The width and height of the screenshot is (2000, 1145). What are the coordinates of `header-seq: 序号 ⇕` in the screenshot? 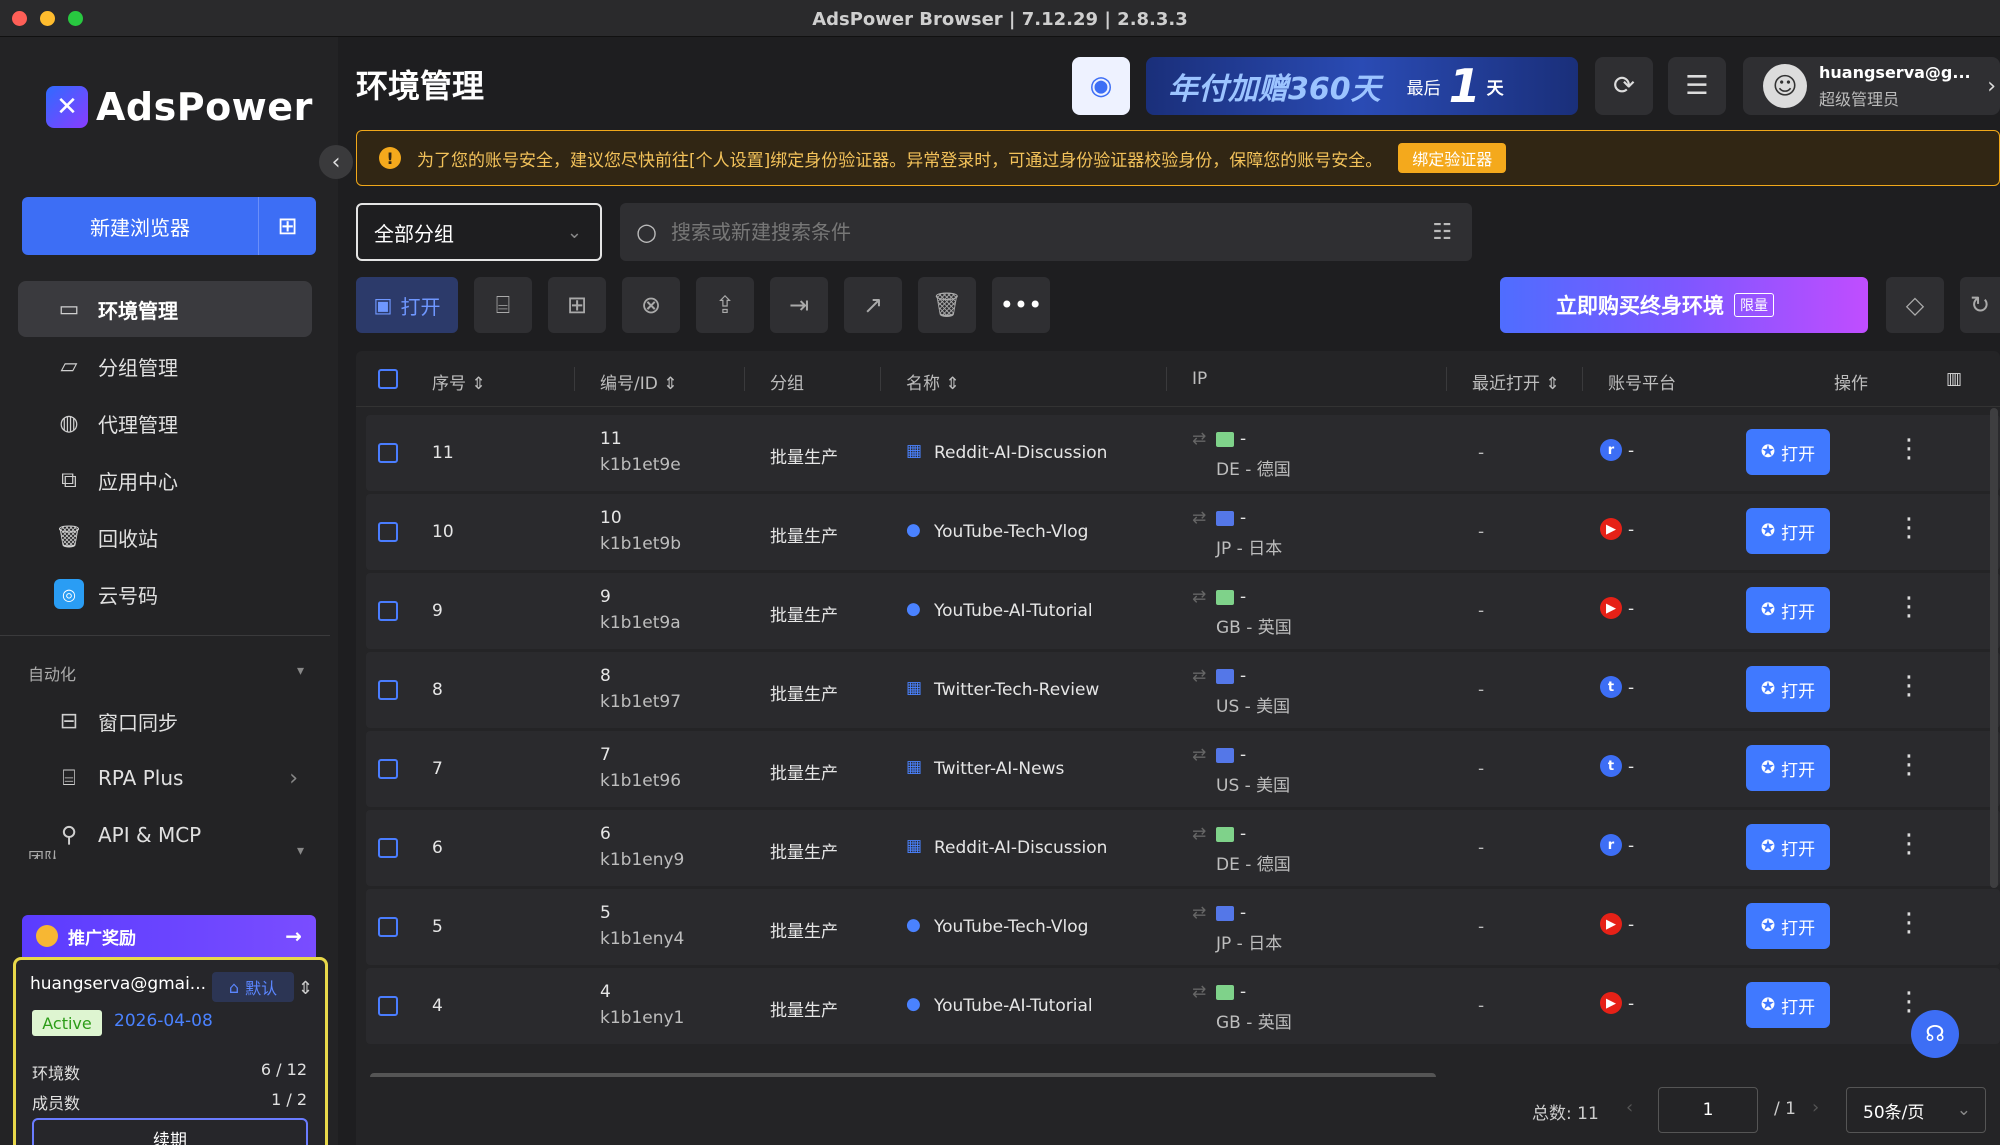 It's located at (459, 381).